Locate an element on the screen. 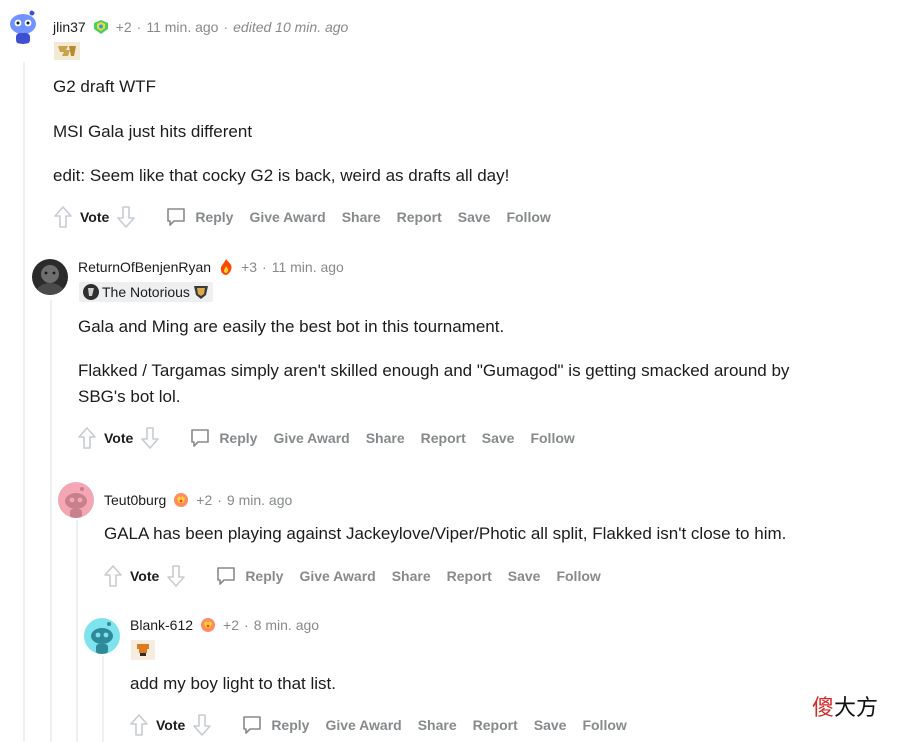 The image size is (902, 742). flair-text: The Notorious is located at coordinates (146, 292).